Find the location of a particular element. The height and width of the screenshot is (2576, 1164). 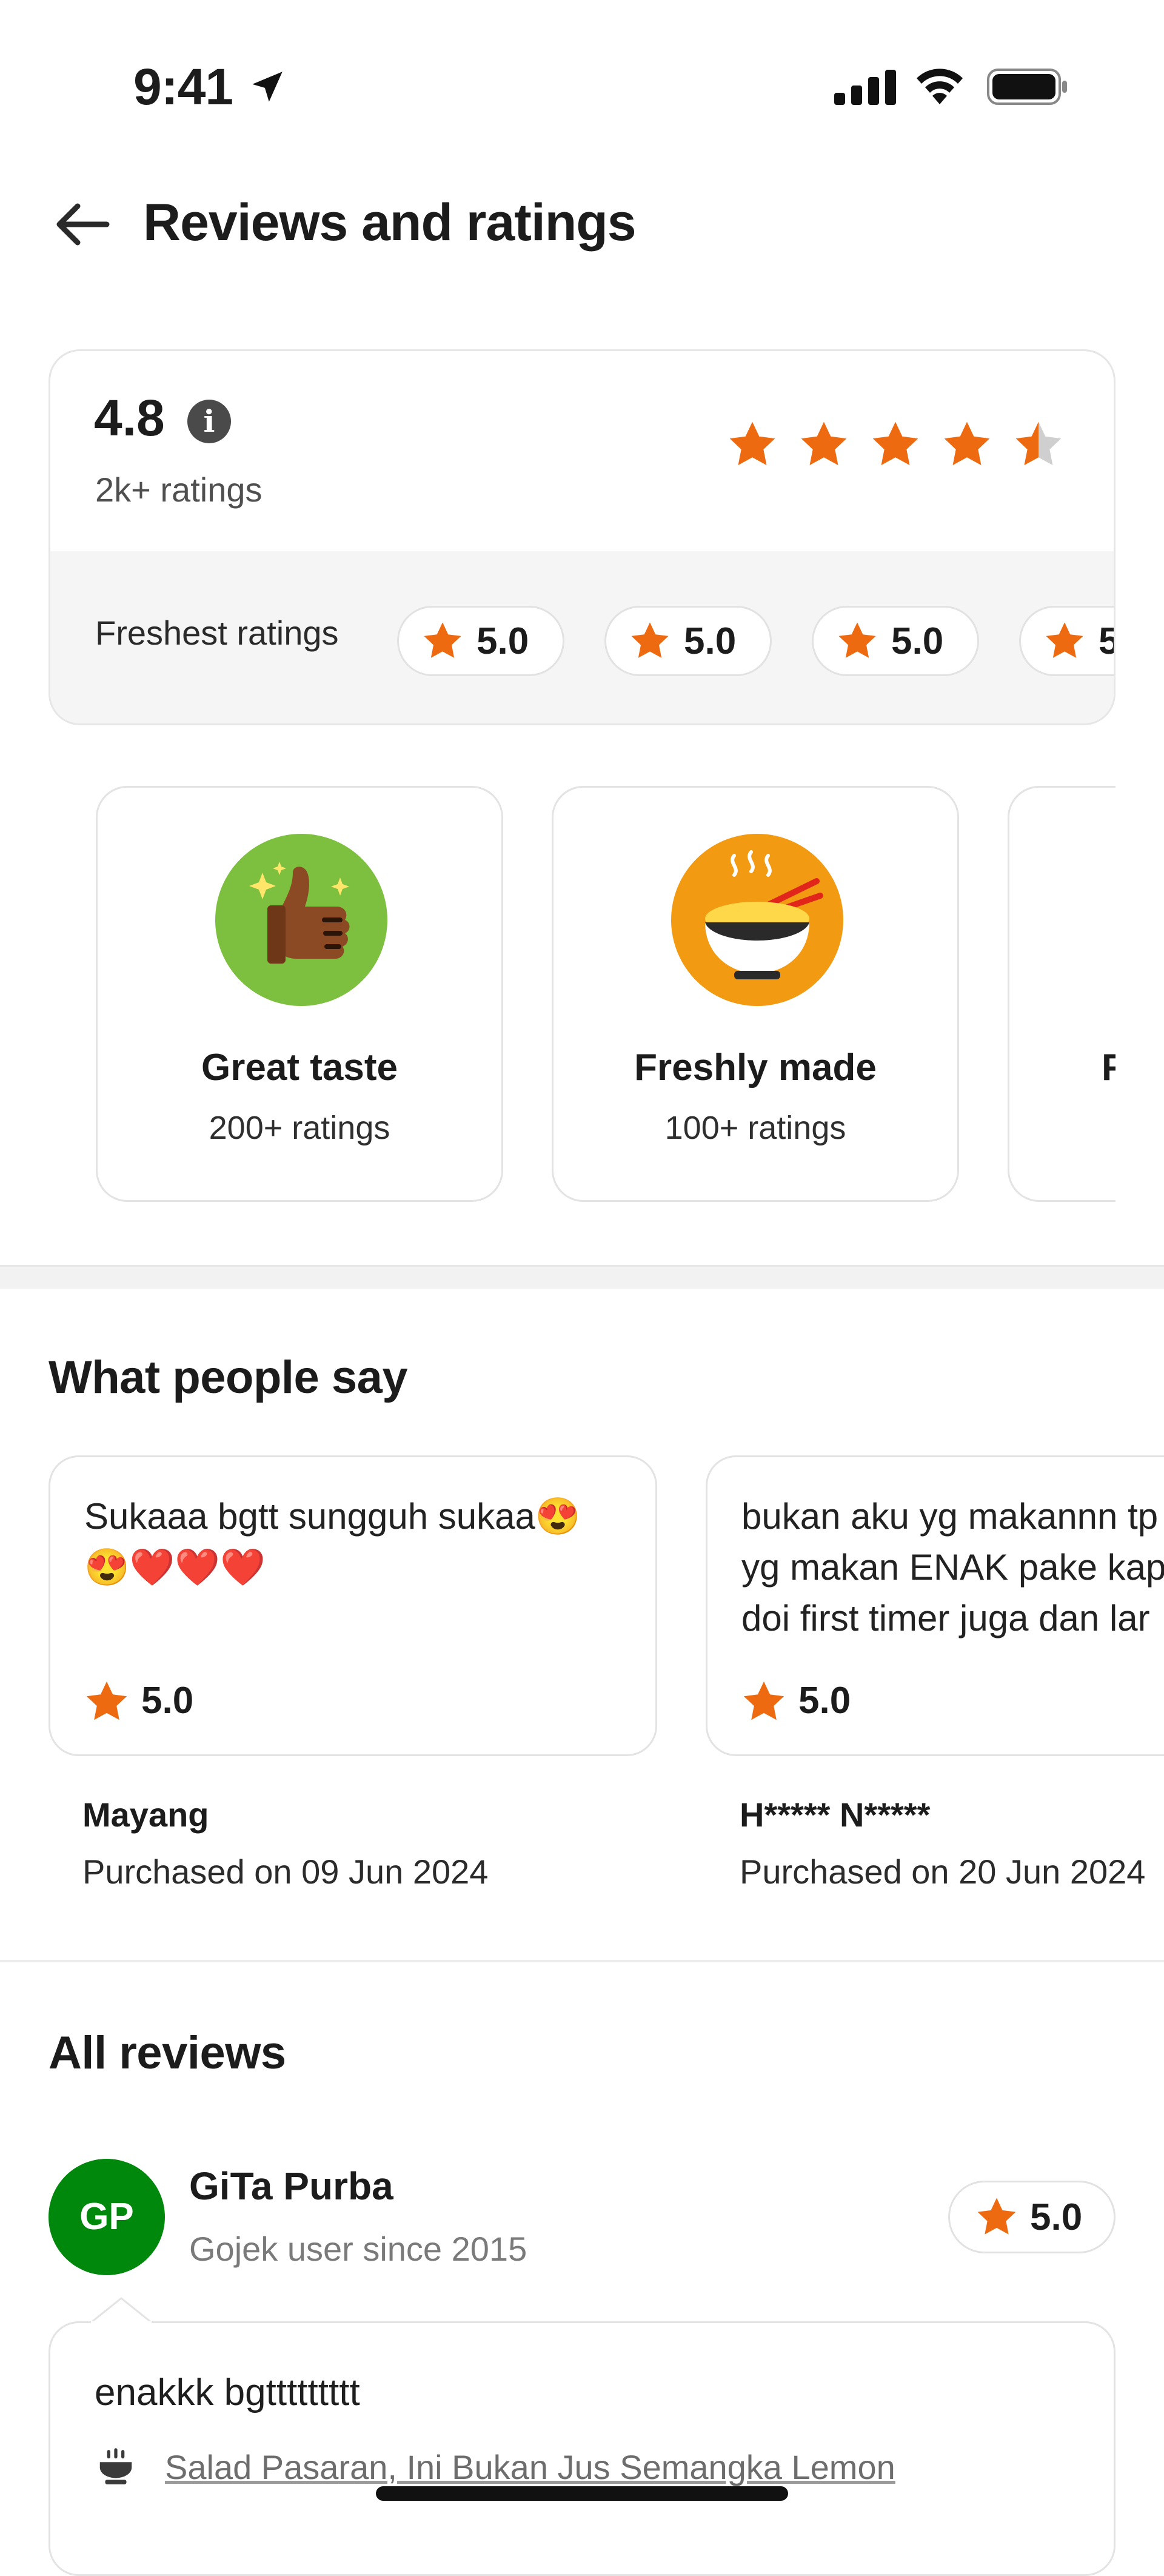

status-time: 9:41 is located at coordinates (183, 87).